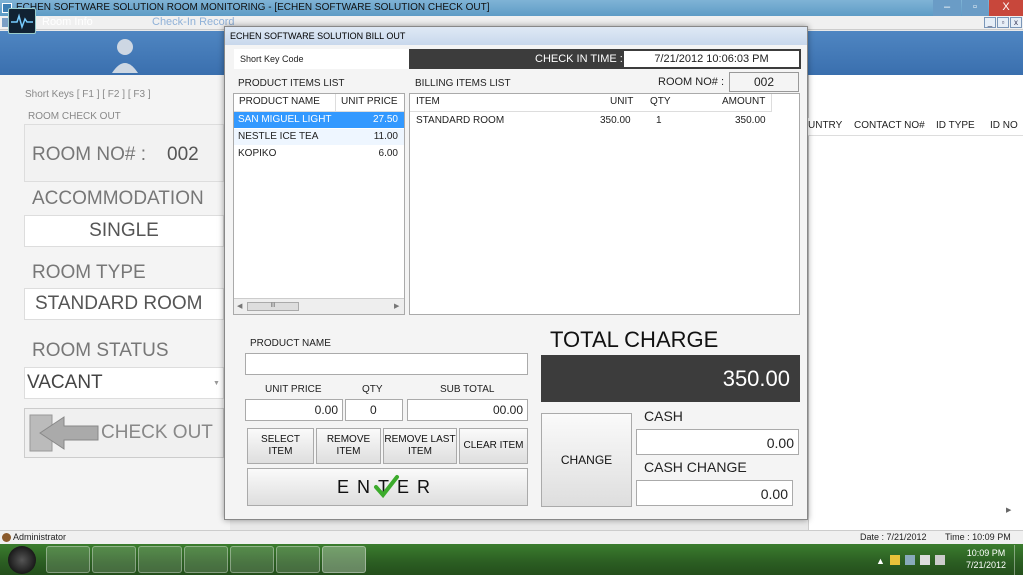 The image size is (1023, 575). I want to click on room-status-label: ROOM STATUS, so click(100, 350).